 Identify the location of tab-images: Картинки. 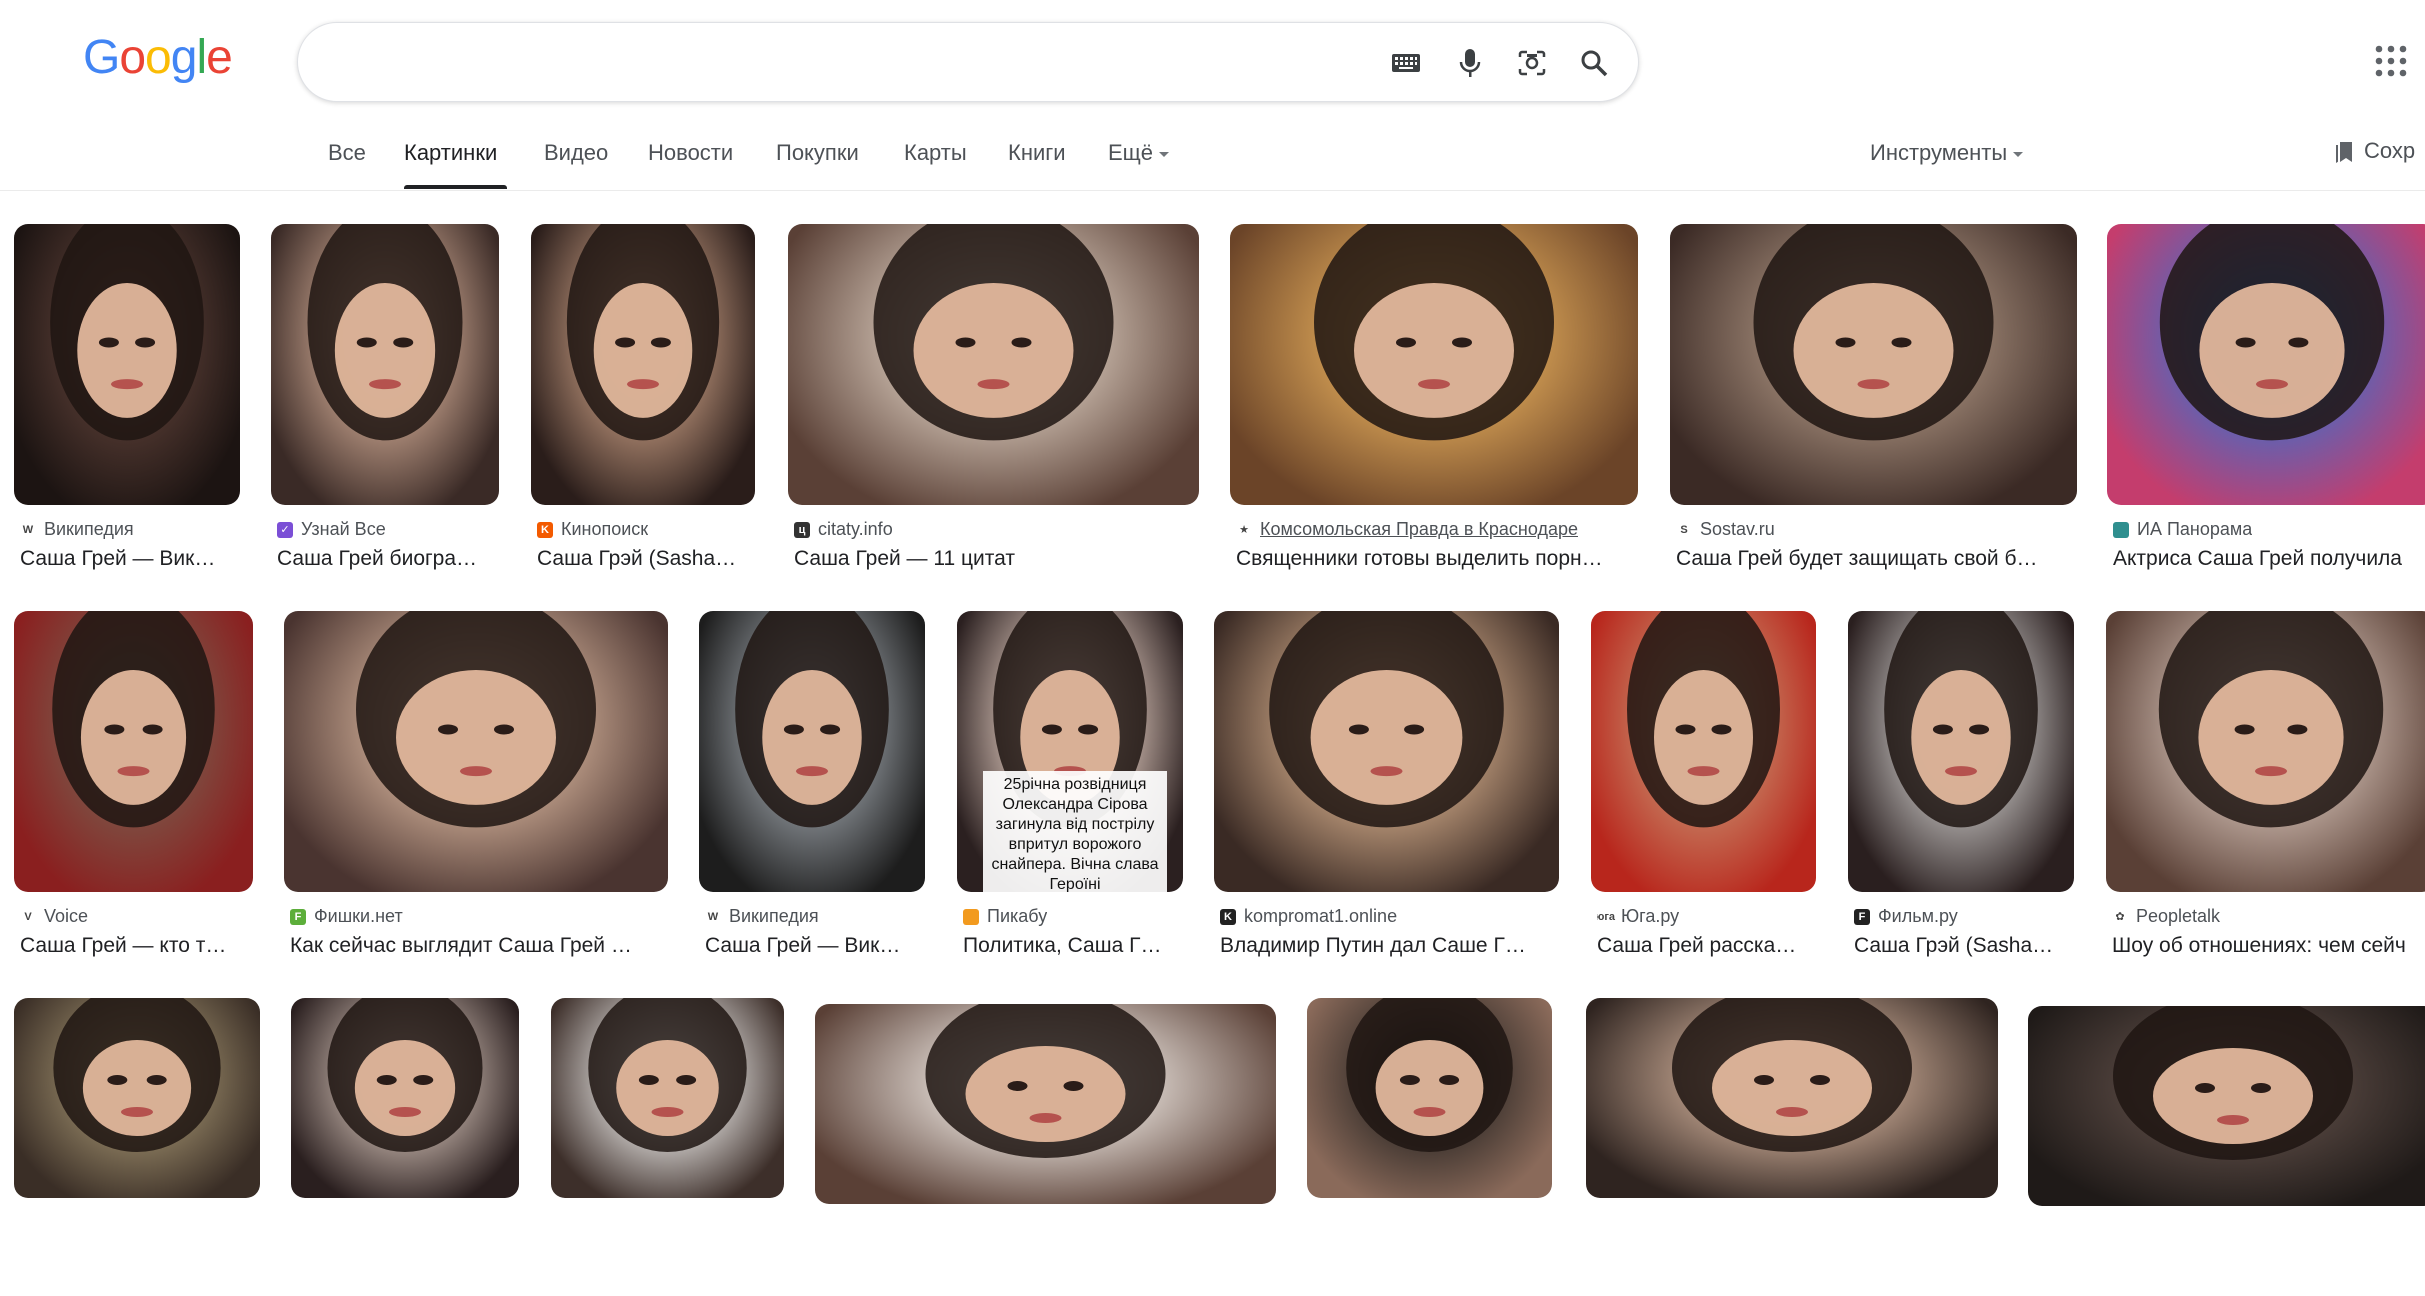
(450, 153).